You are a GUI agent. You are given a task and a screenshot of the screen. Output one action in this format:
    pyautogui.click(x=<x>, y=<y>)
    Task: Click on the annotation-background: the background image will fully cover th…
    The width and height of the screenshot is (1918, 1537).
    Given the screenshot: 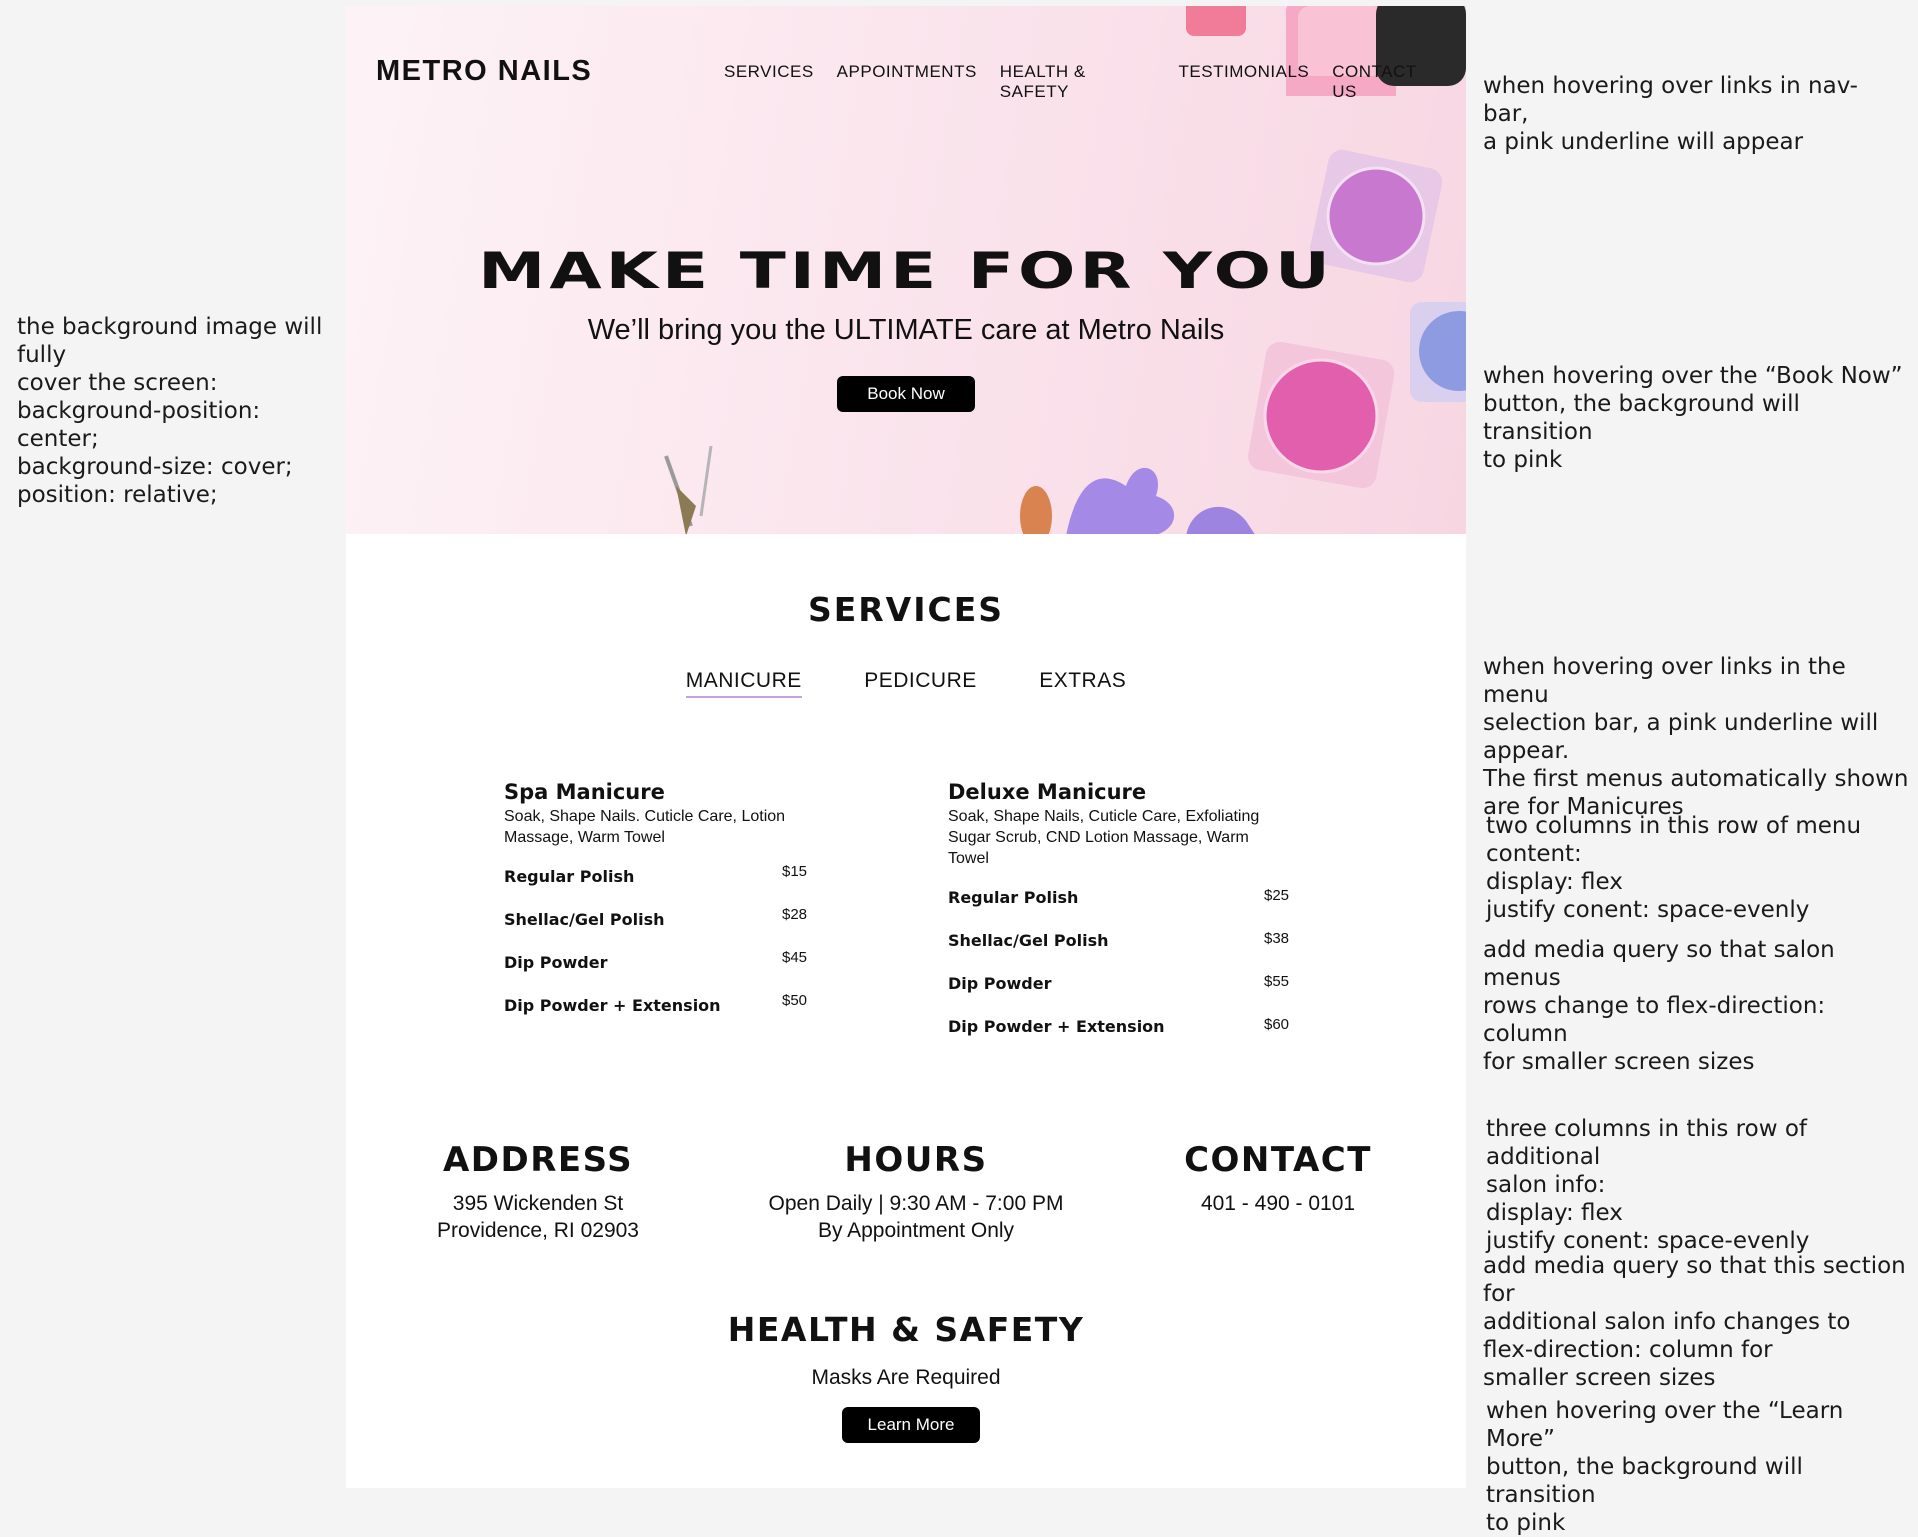 What is the action you would take?
    pyautogui.click(x=170, y=411)
    